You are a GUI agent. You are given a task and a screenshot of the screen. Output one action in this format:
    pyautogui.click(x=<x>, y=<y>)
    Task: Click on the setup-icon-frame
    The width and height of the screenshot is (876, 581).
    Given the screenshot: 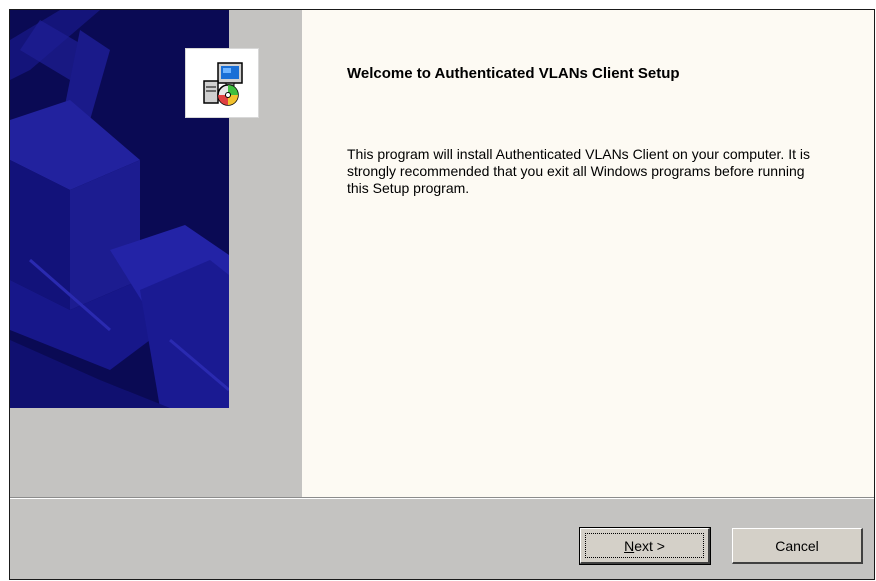 What is the action you would take?
    pyautogui.click(x=222, y=83)
    